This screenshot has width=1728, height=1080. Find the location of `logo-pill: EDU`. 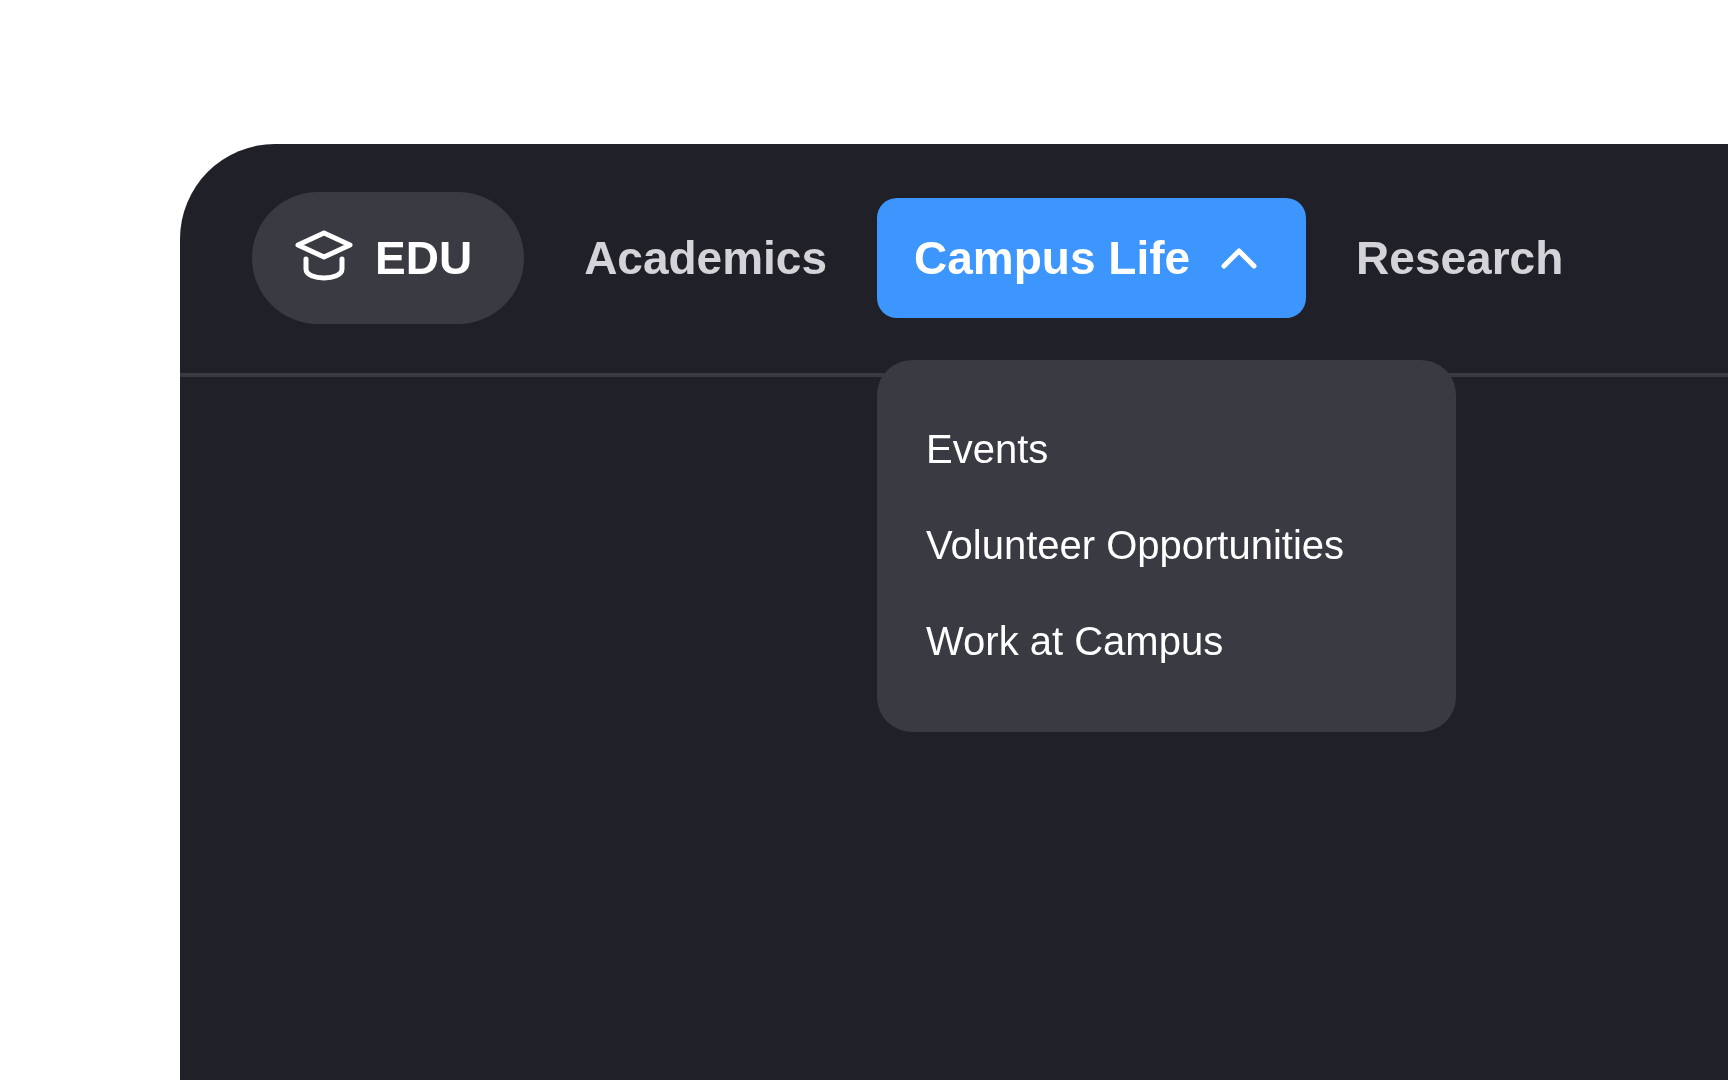

logo-pill: EDU is located at coordinates (388, 258).